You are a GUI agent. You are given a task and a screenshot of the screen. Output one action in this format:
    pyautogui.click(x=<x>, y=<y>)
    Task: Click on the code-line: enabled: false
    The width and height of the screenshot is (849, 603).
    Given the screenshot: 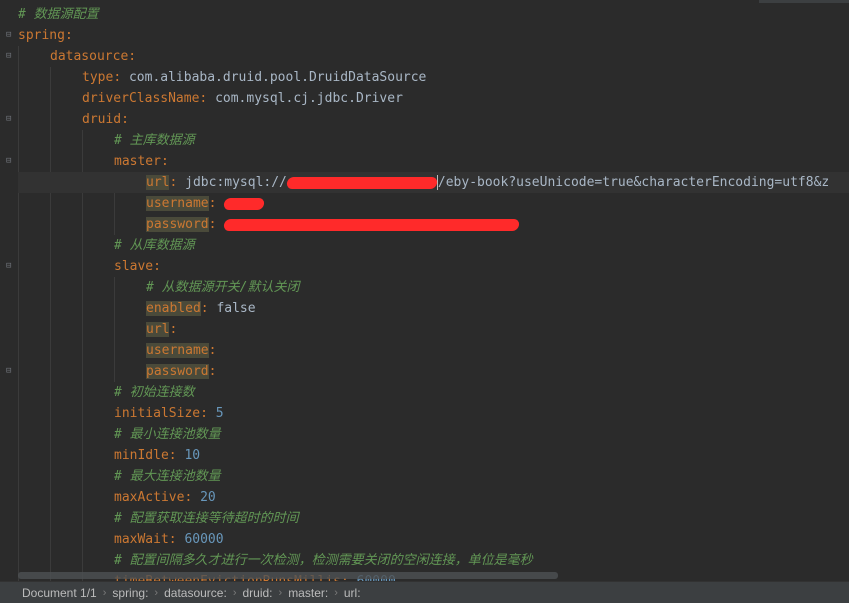 What is the action you would take?
    pyautogui.click(x=137, y=308)
    